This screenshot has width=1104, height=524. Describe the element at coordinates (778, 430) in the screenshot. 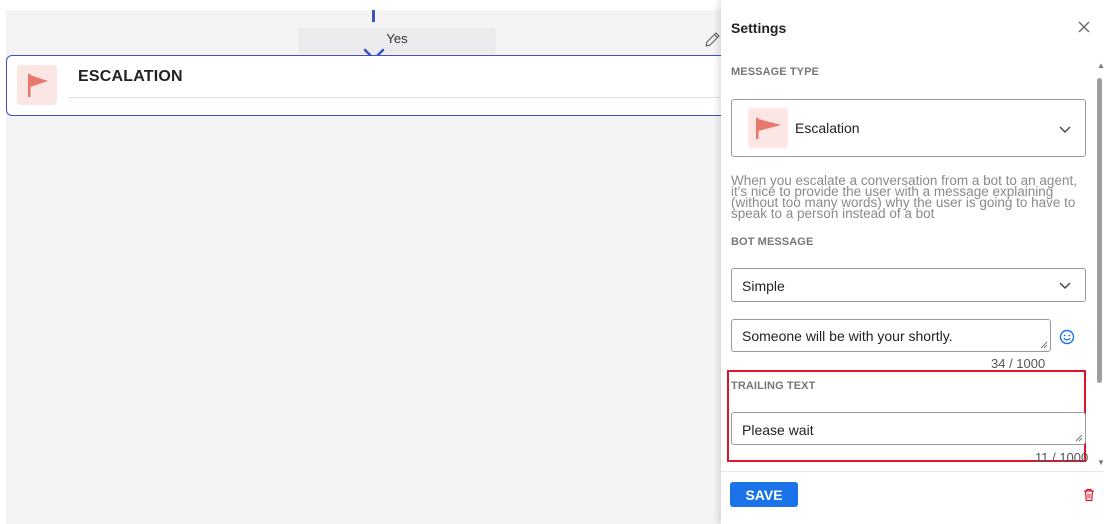

I see `trailing-text-value: Please wait` at that location.